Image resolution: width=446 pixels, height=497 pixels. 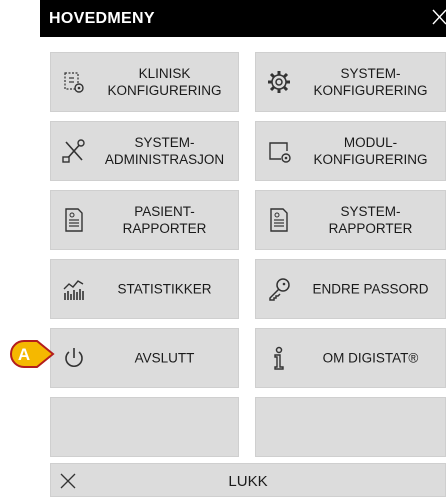 I want to click on patient-reports-button: PASIENT- RAPPORTER, so click(x=144, y=220).